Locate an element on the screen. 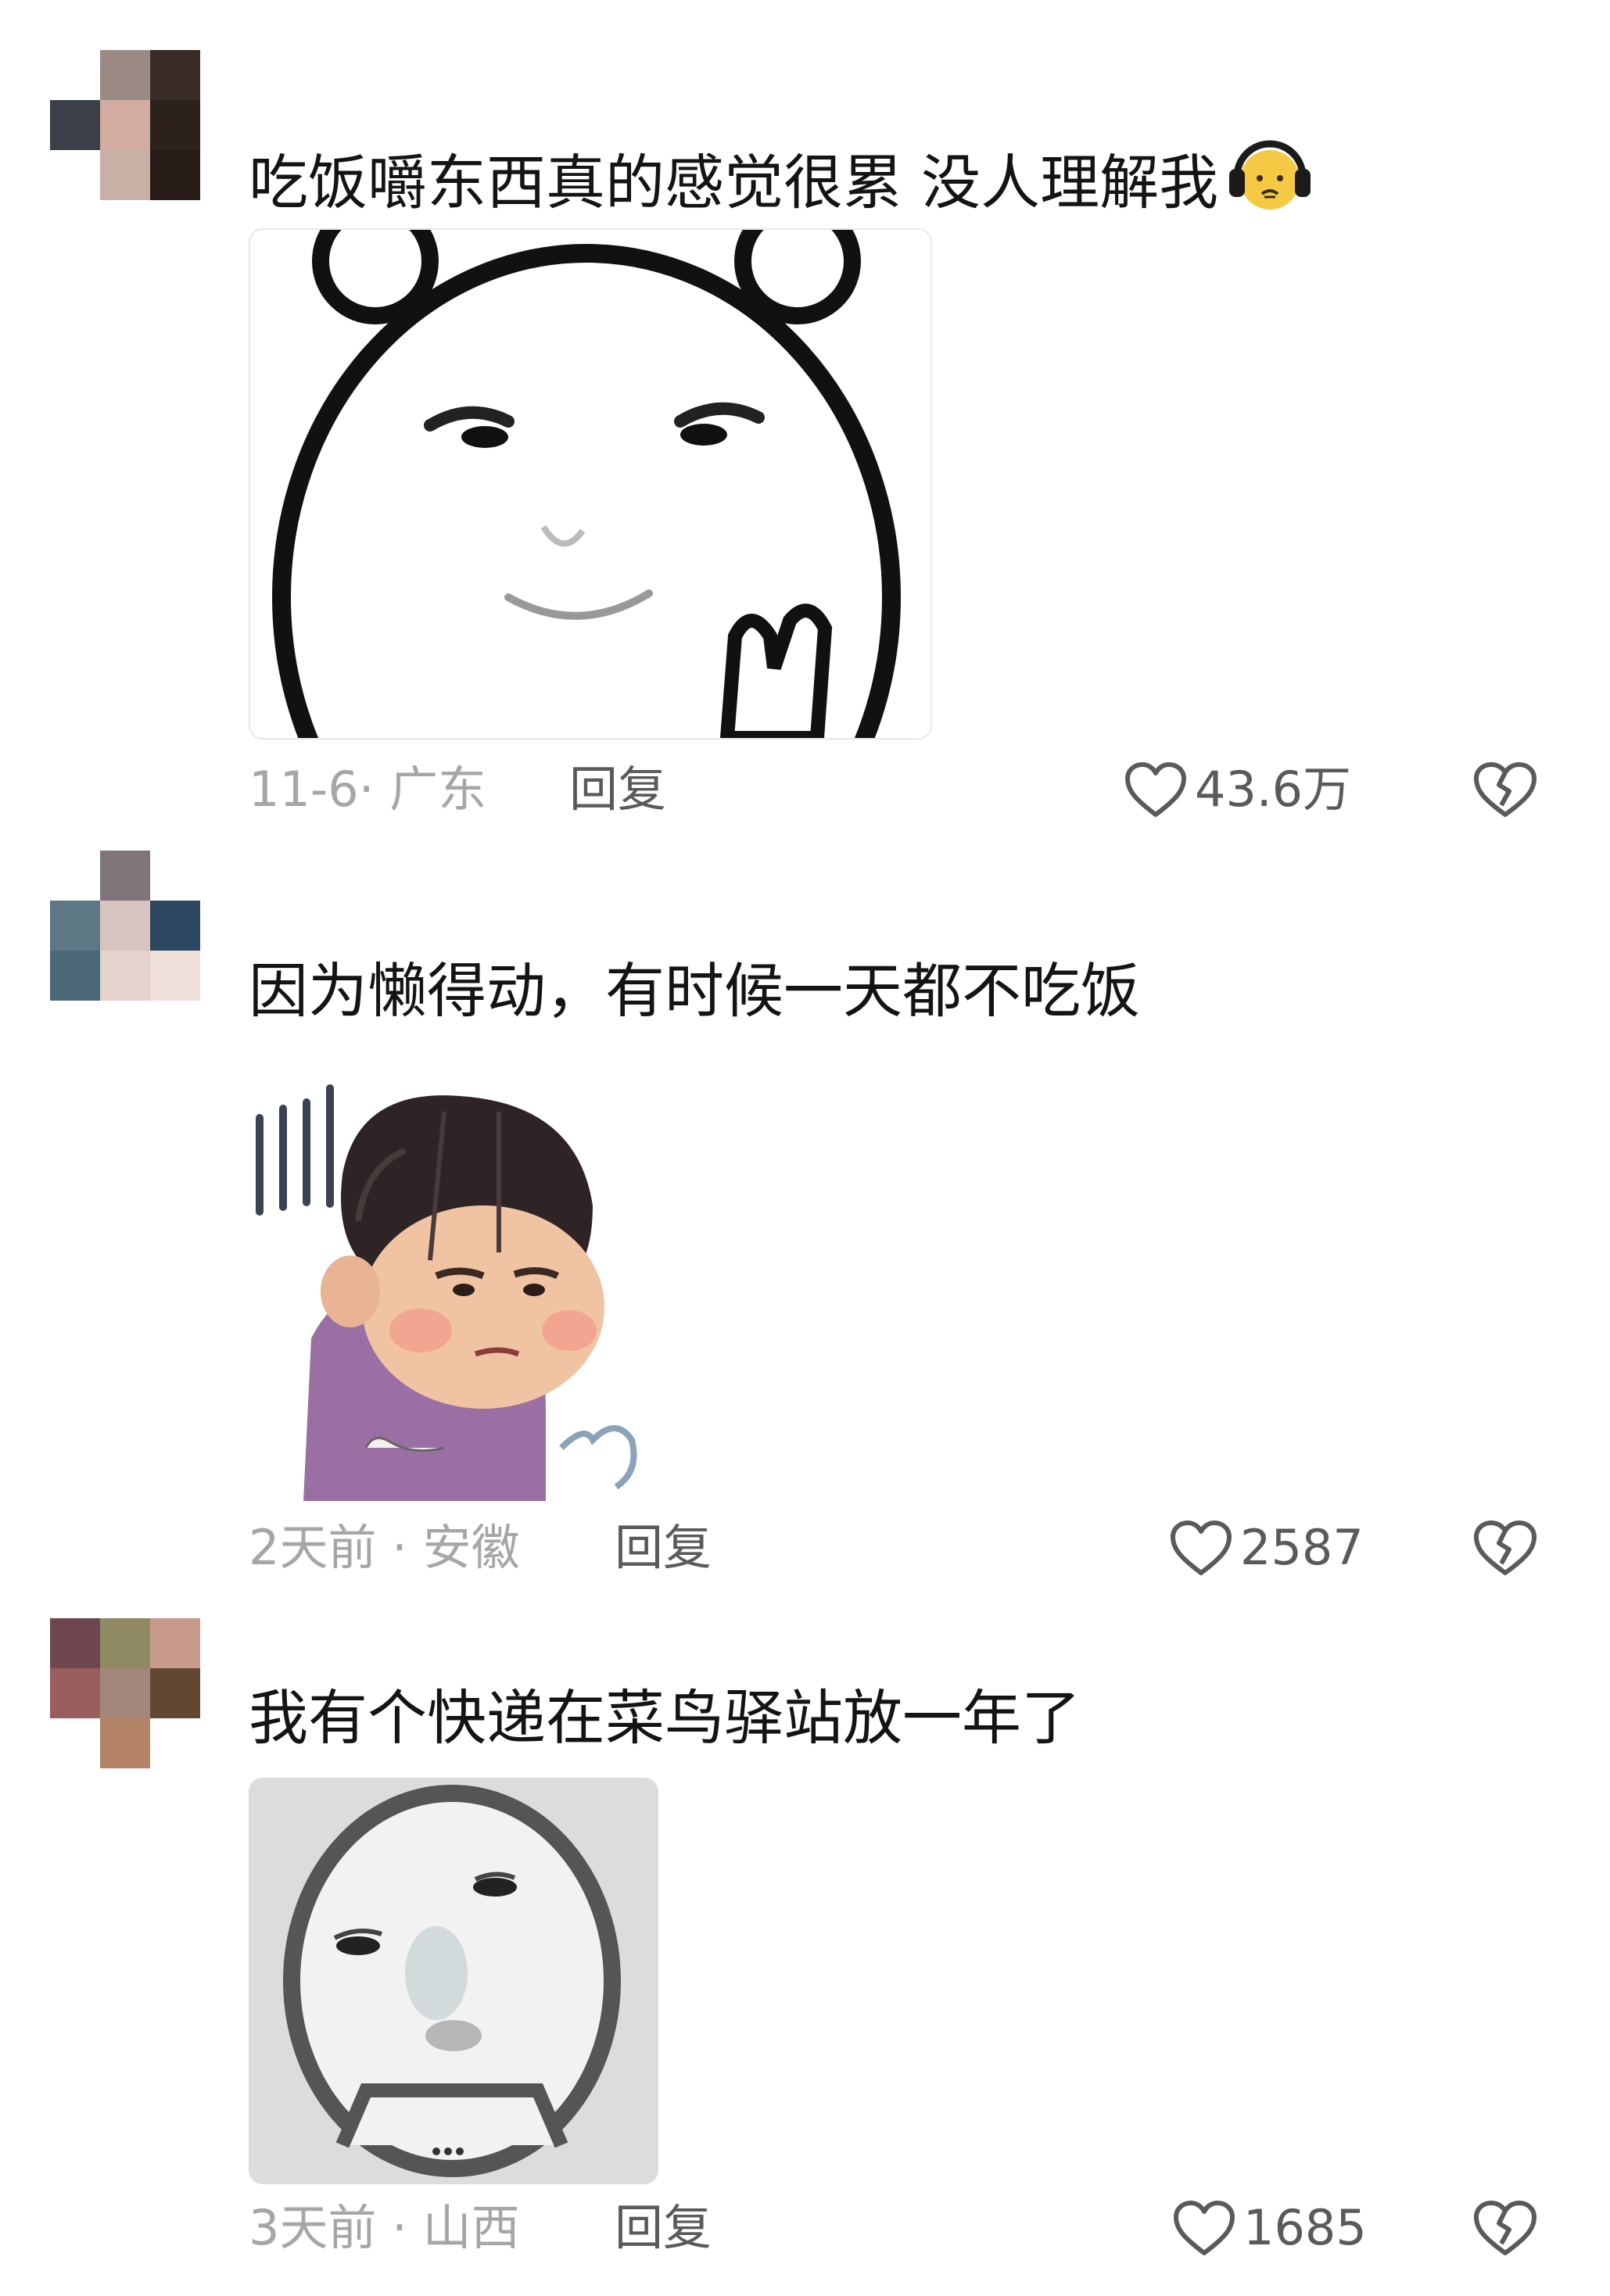  comment-meta: 11-6· 广东 is located at coordinates (368, 789).